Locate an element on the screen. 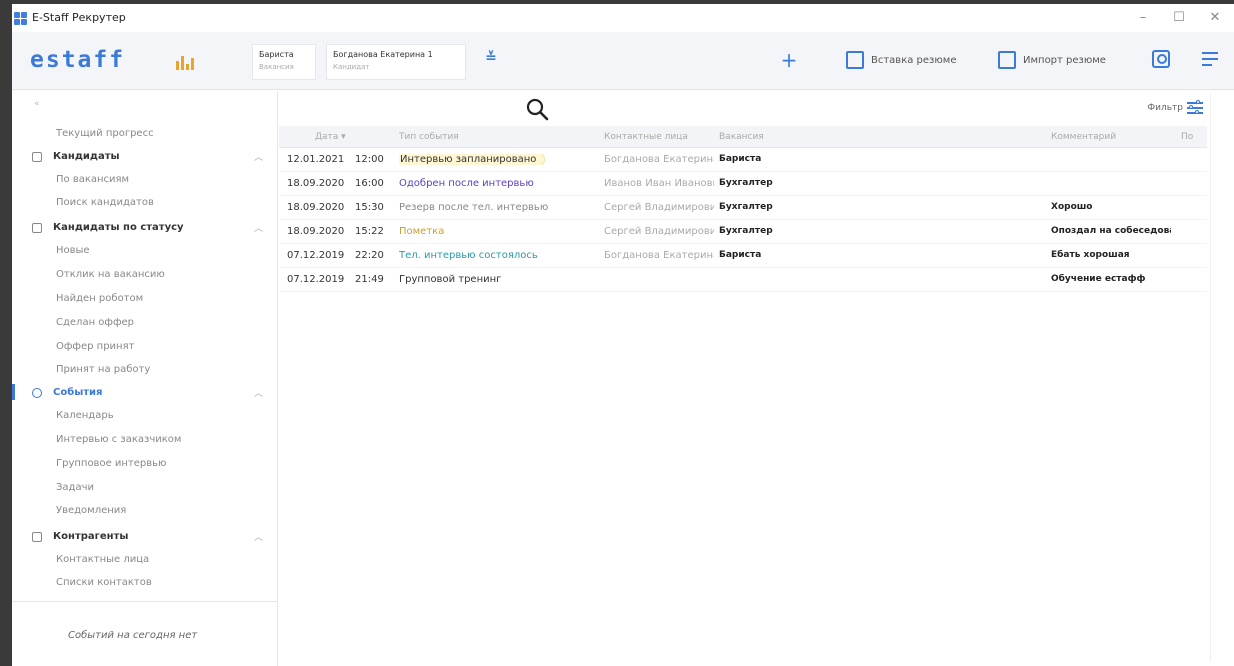 This screenshot has height=666, width=1234. minimize-icon: – is located at coordinates (1143, 18).